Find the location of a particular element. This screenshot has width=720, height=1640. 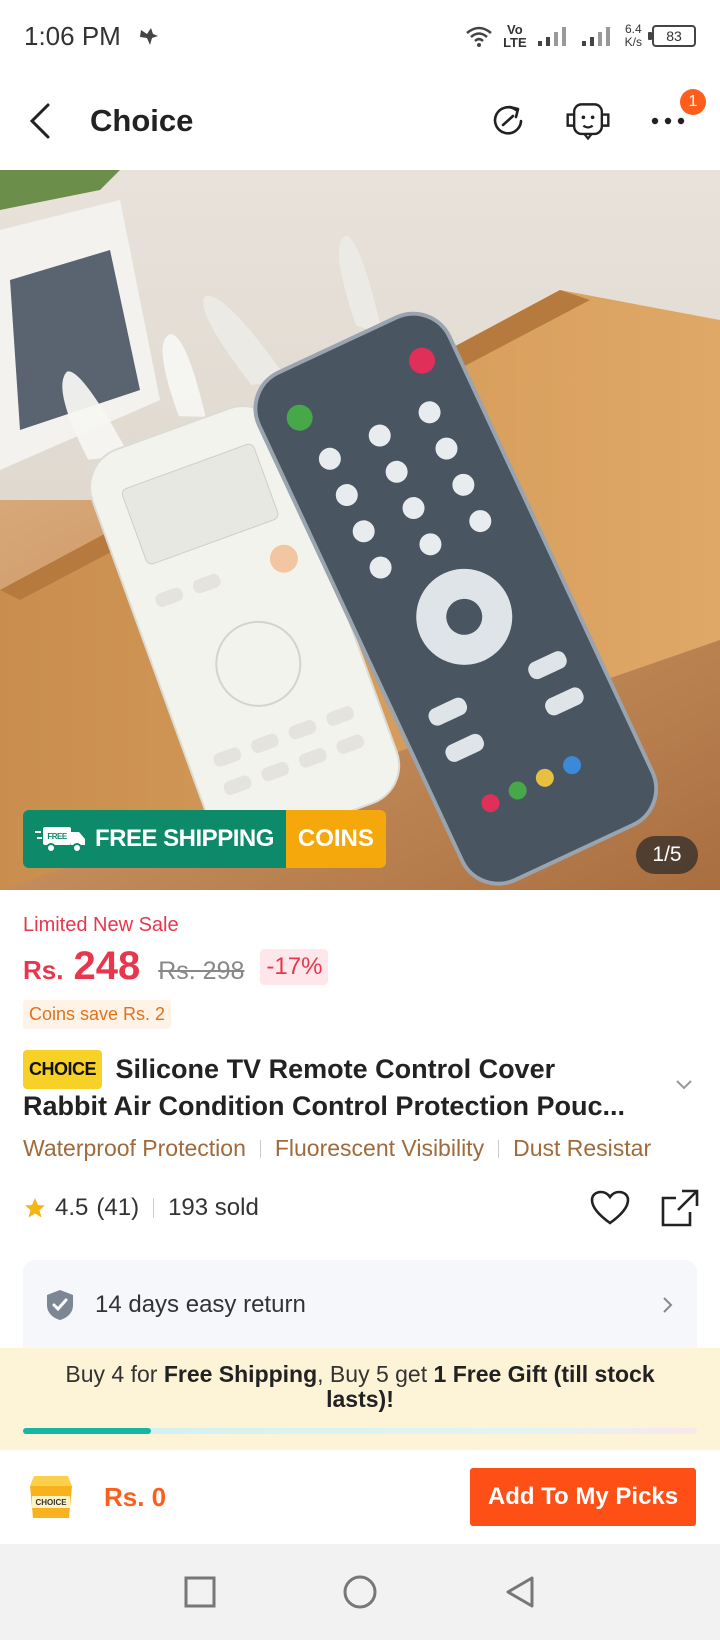

original-price: Rs. 298 is located at coordinates (201, 971).